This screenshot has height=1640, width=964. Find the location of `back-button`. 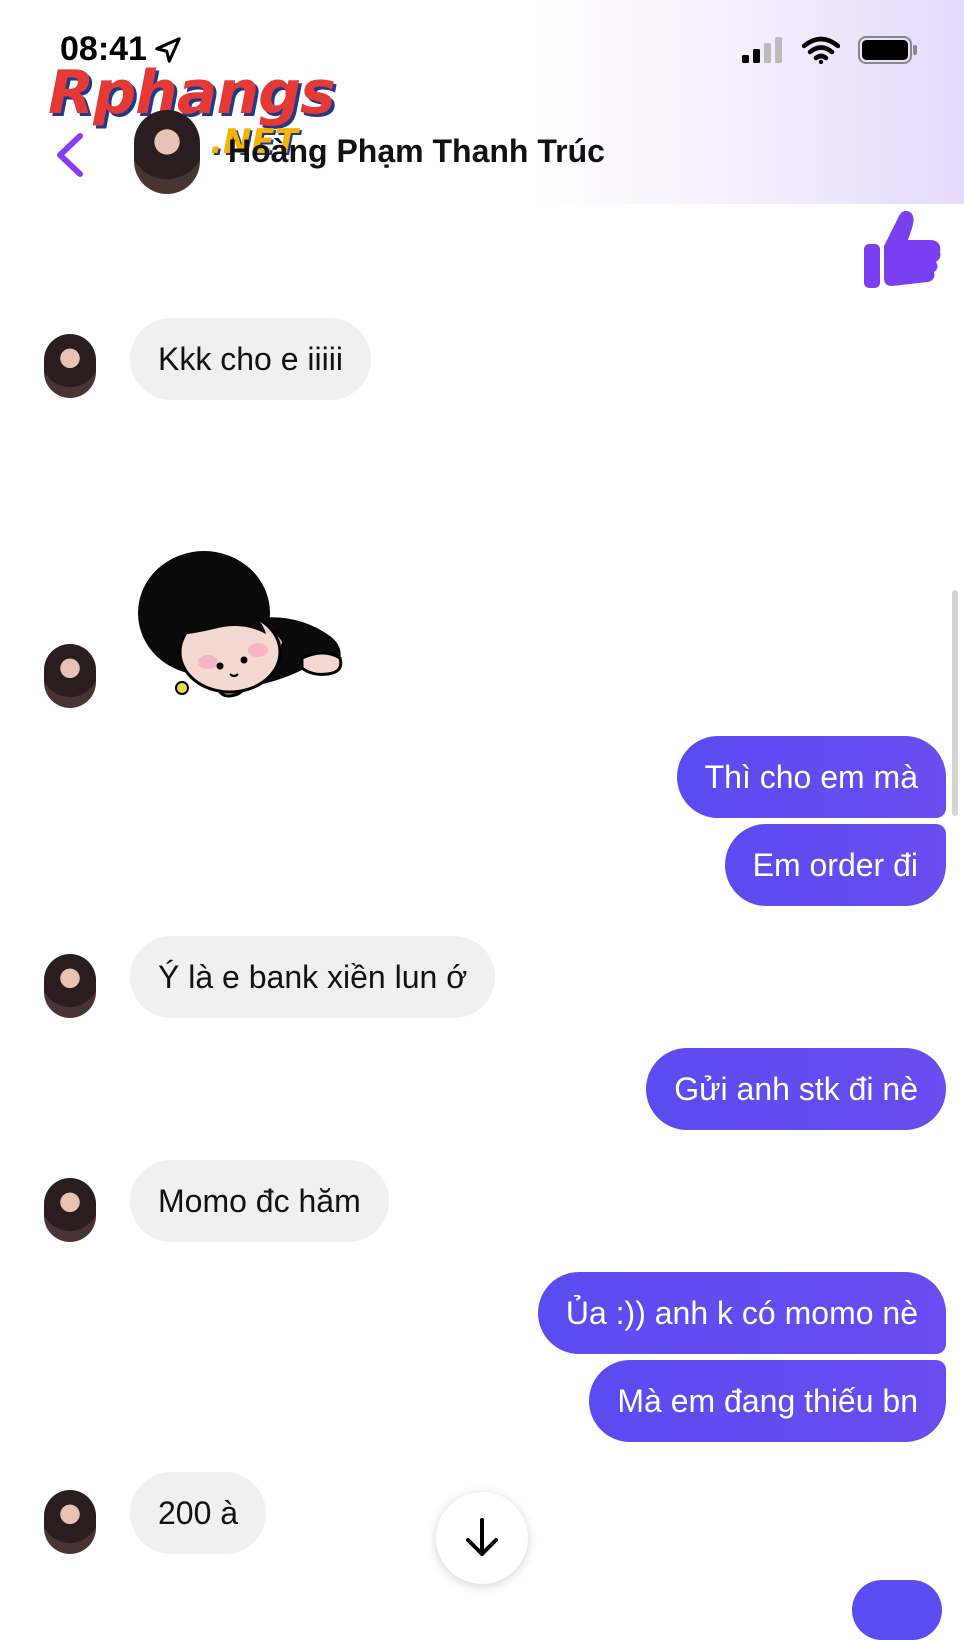

back-button is located at coordinates (70, 155).